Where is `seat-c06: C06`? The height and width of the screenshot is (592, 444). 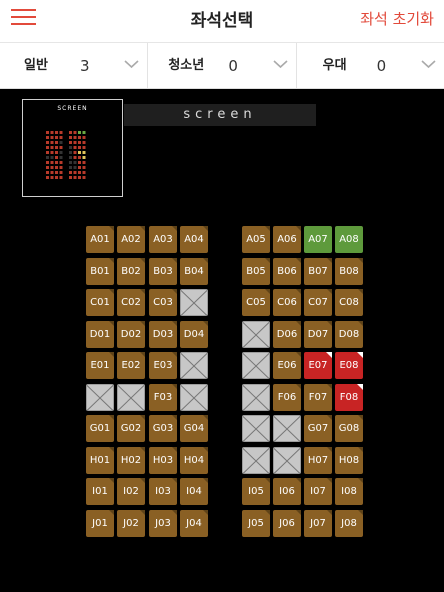
seat-c06: C06 is located at coordinates (287, 302).